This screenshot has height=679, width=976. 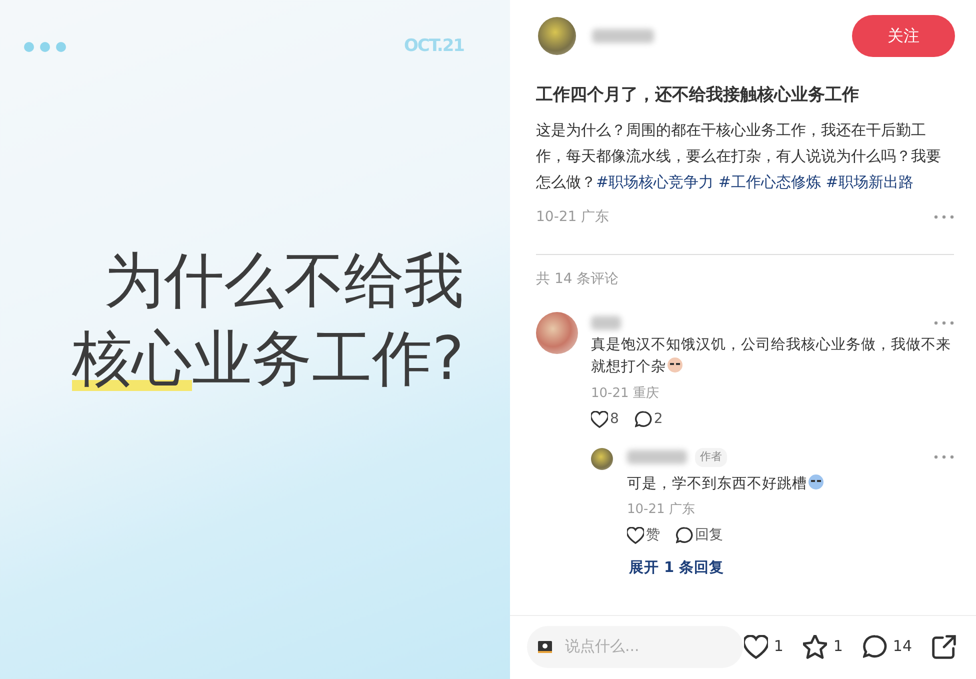 I want to click on share-button, so click(x=944, y=646).